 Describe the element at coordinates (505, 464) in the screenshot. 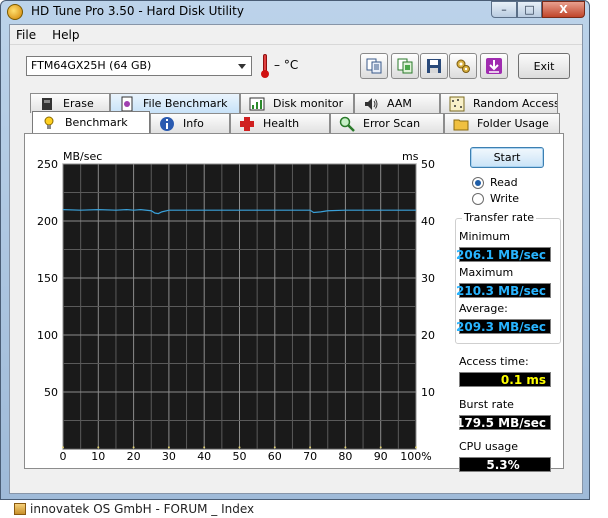

I see `cpu-usage-value: 5.3%` at that location.